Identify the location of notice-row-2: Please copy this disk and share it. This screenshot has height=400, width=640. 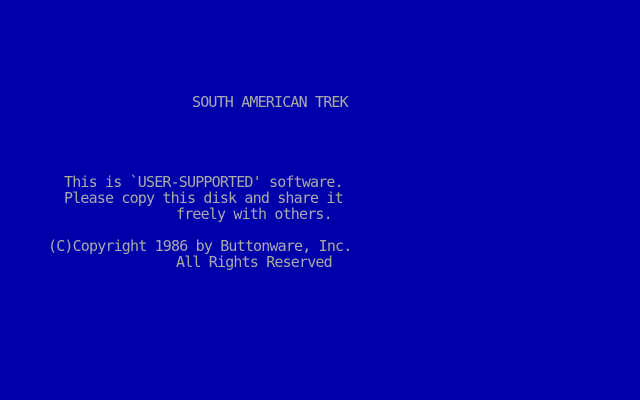
(320, 198).